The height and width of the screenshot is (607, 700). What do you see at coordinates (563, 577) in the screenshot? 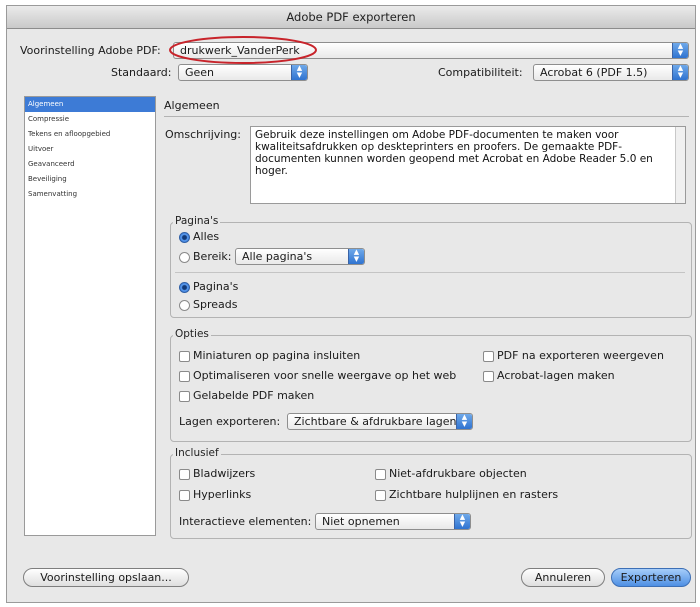
I see `cancel-button: Annuleren` at bounding box center [563, 577].